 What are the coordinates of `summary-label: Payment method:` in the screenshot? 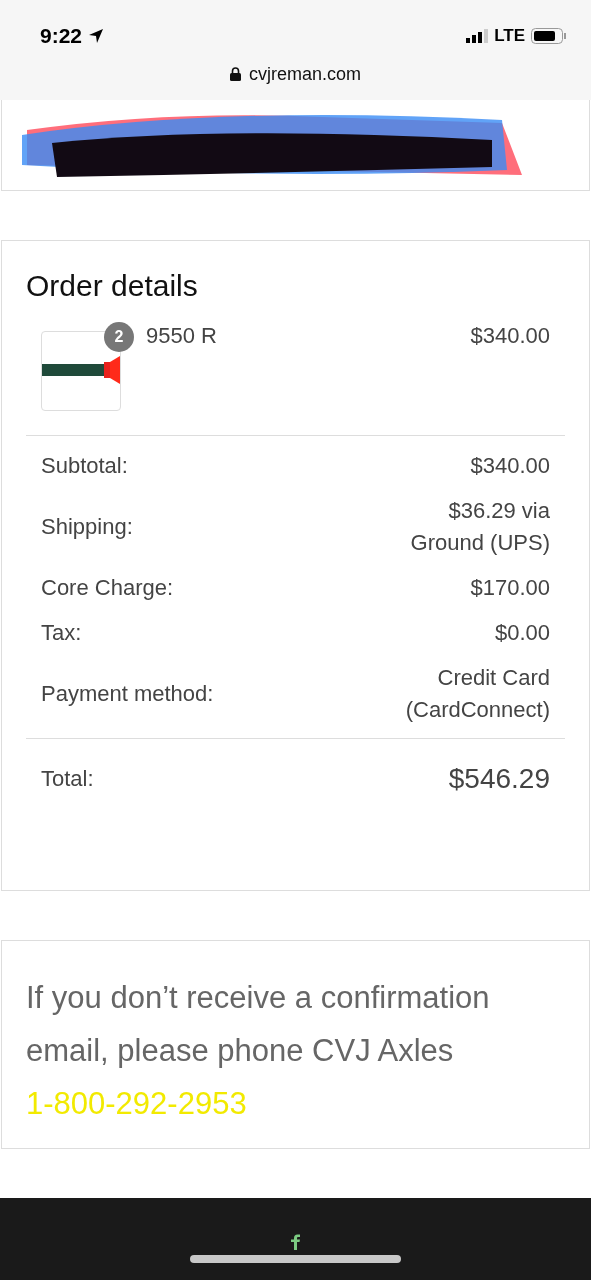 It's located at (127, 694).